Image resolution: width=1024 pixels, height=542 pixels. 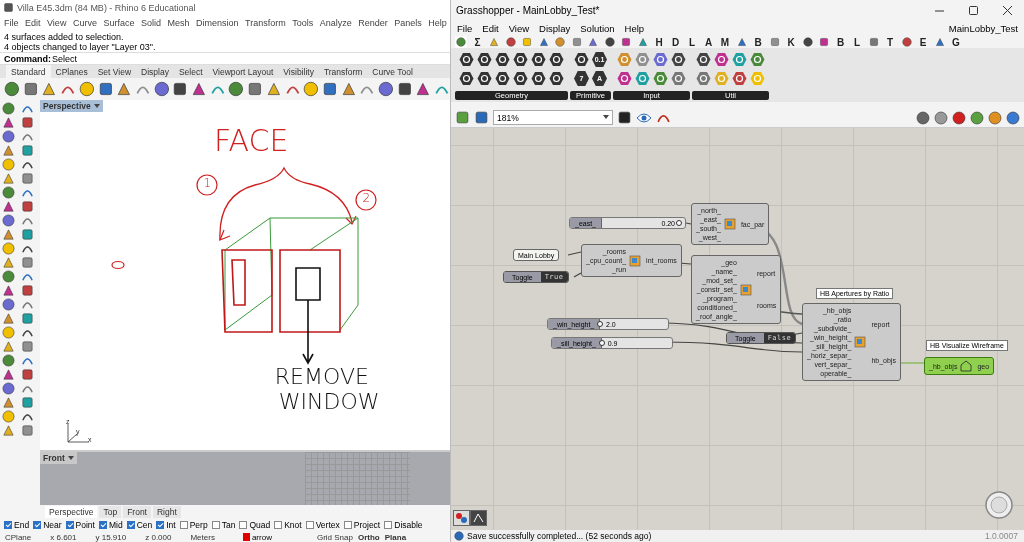 What do you see at coordinates (293, 525) in the screenshot?
I see `checkbox-label: Knot` at bounding box center [293, 525].